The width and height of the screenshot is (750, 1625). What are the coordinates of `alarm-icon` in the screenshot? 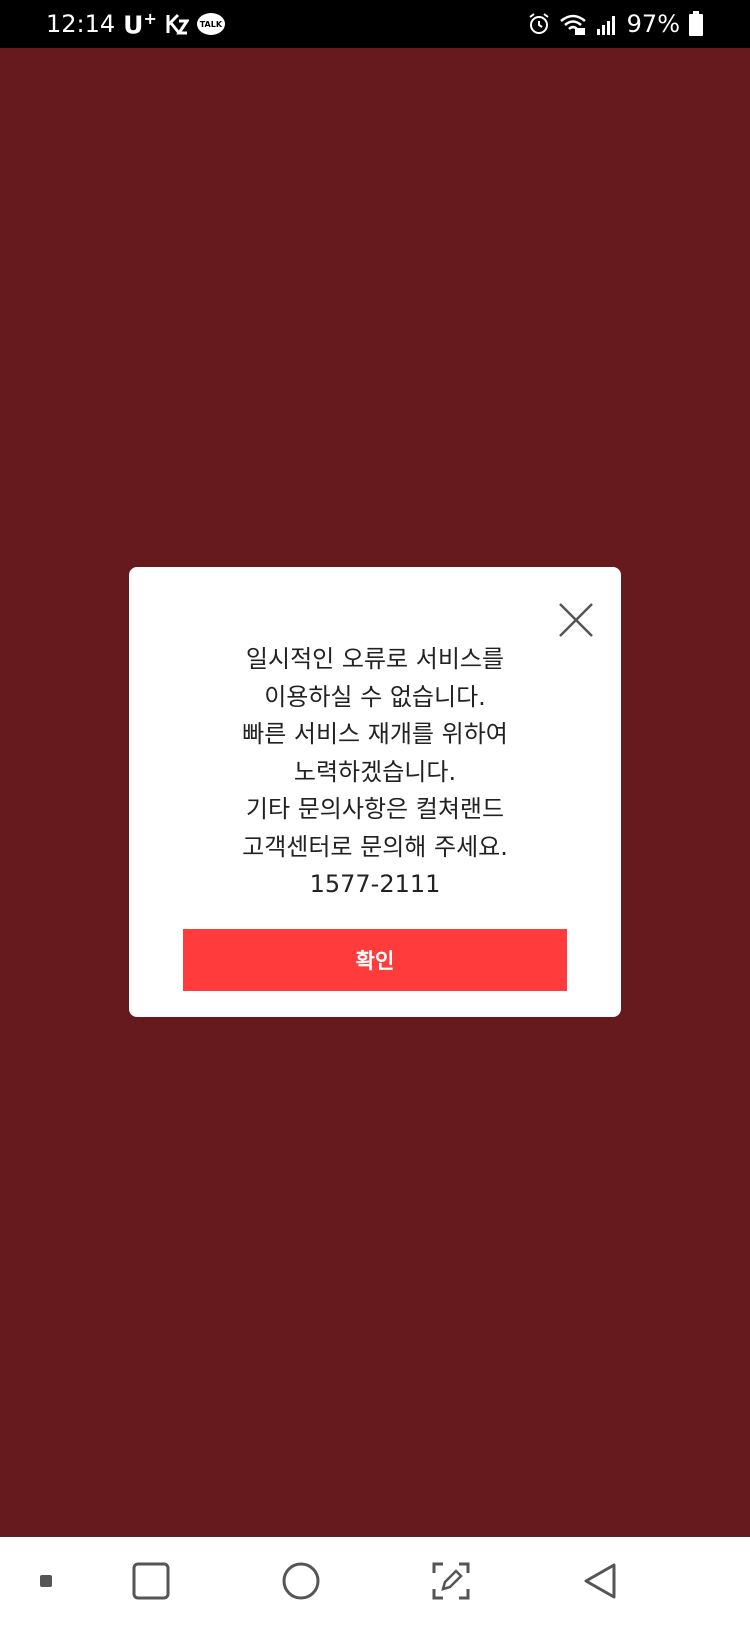 It's located at (539, 24).